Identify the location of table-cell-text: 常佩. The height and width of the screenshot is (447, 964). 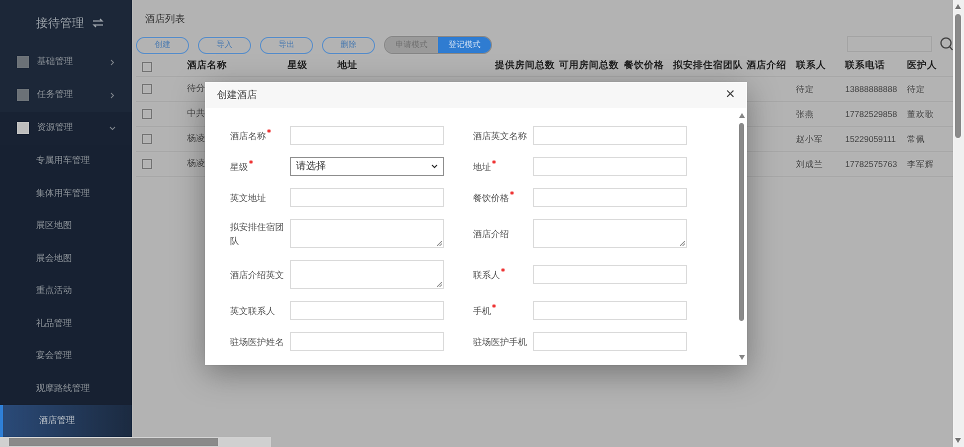
(916, 139).